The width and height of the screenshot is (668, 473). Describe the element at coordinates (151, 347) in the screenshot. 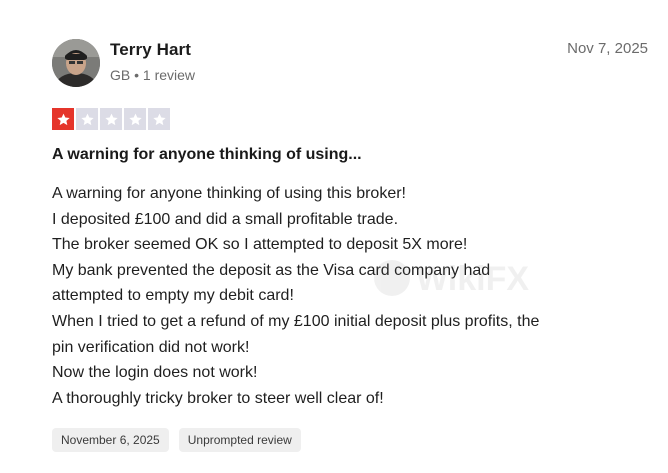

I see `review-body-line: pin verification did not work!` at that location.